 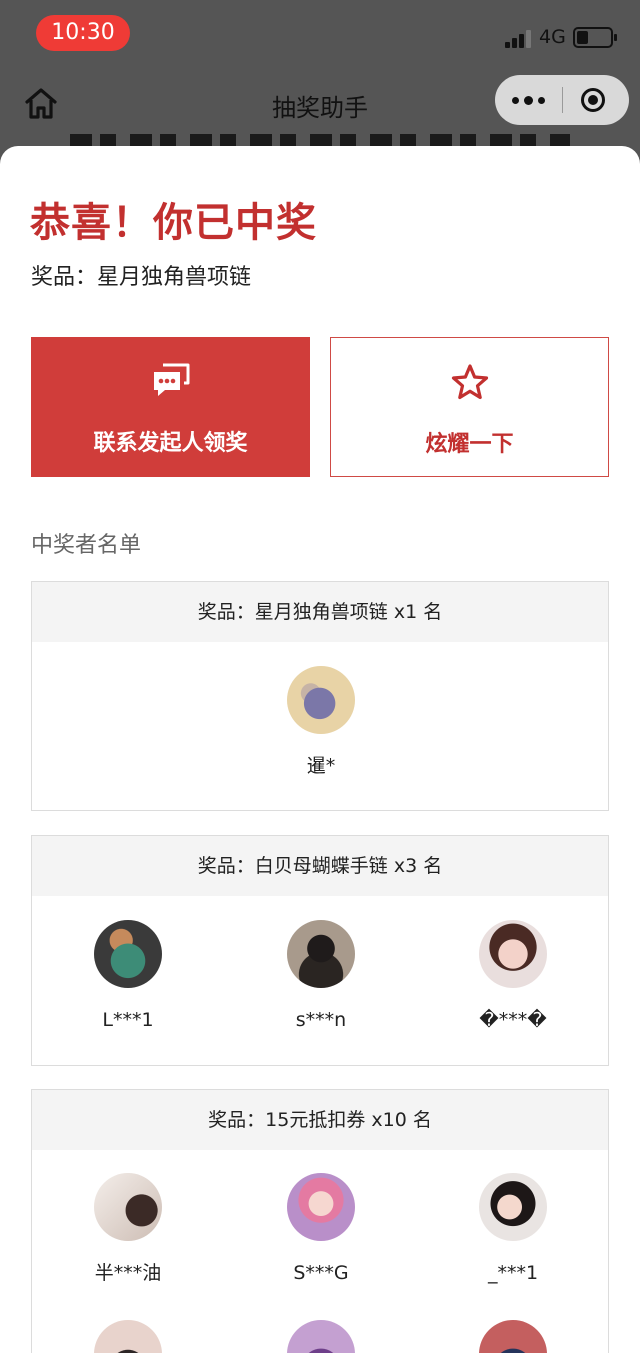 I want to click on menu-capsule, so click(x=562, y=100).